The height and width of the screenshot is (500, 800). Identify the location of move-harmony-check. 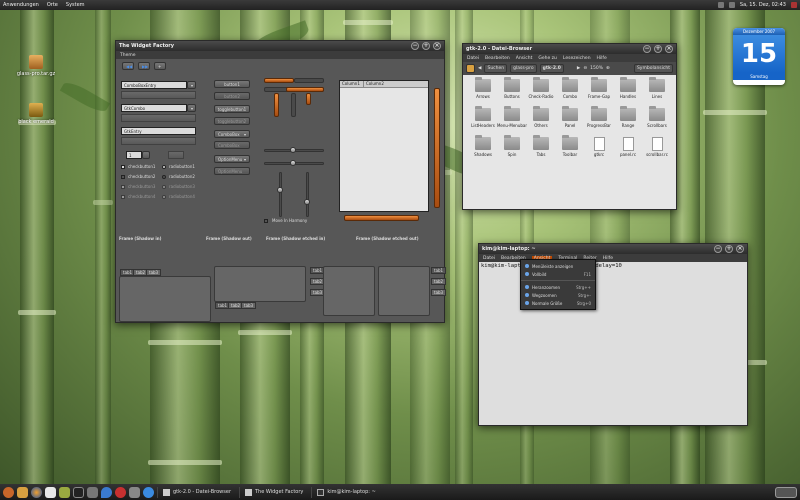
(266, 221).